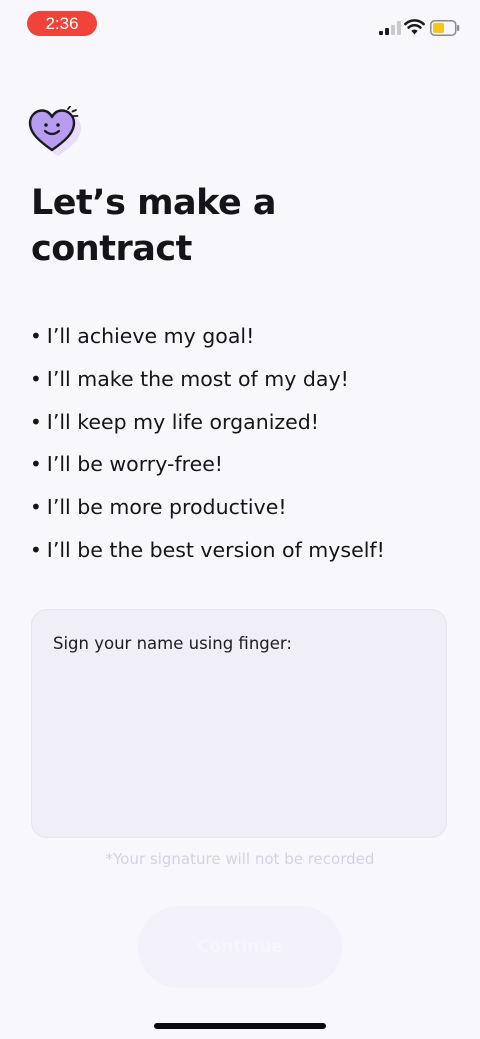 The image size is (480, 1039). I want to click on continue-button: Continue, so click(240, 947).